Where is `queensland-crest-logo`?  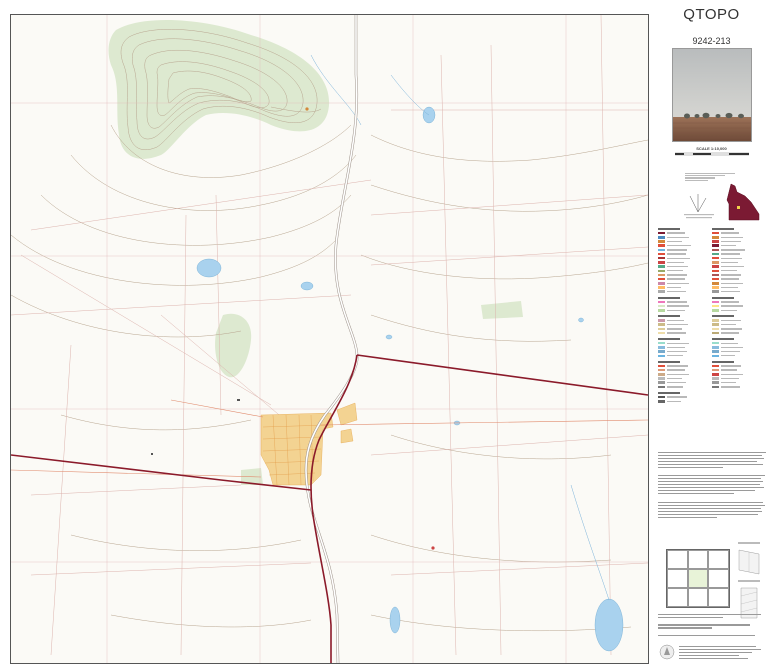 queensland-crest-logo is located at coordinates (667, 652).